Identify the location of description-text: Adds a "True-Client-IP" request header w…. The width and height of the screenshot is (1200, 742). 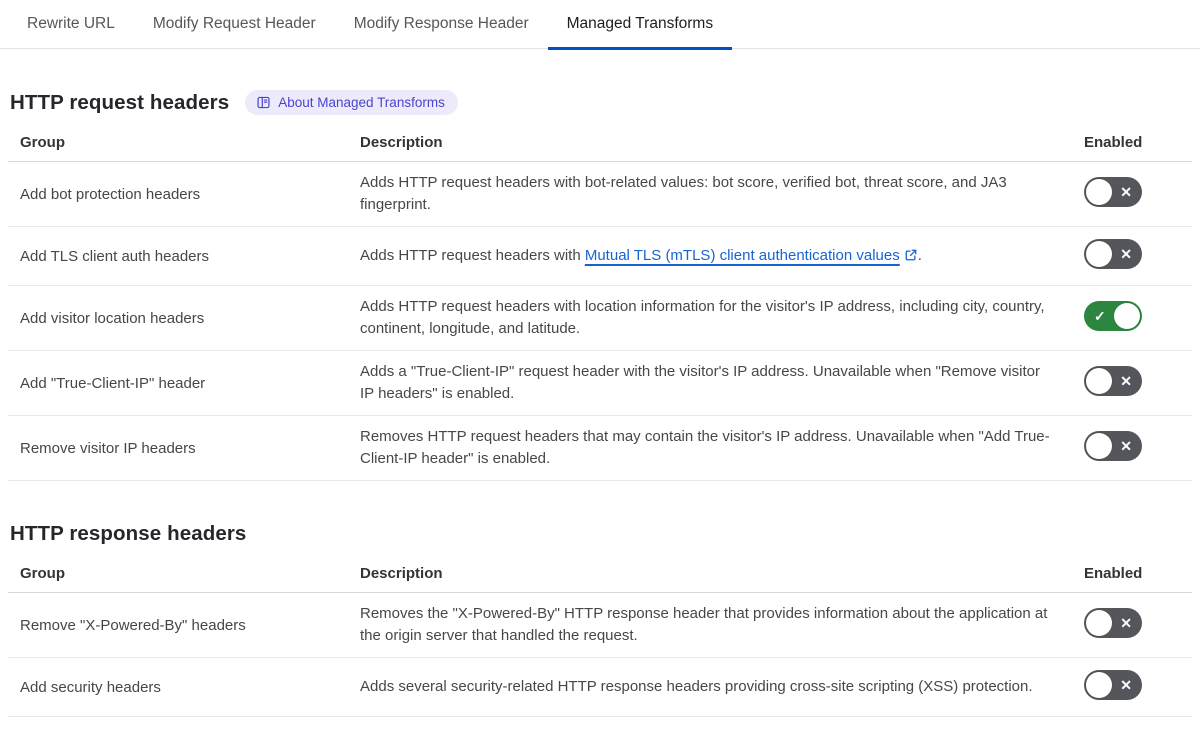
(700, 382).